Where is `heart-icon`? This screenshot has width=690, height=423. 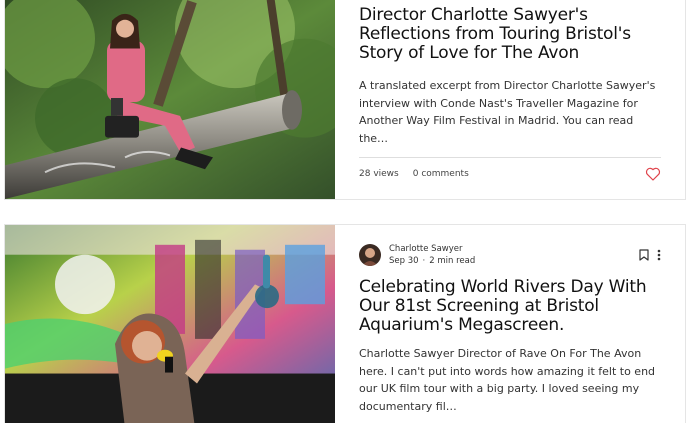 heart-icon is located at coordinates (653, 174).